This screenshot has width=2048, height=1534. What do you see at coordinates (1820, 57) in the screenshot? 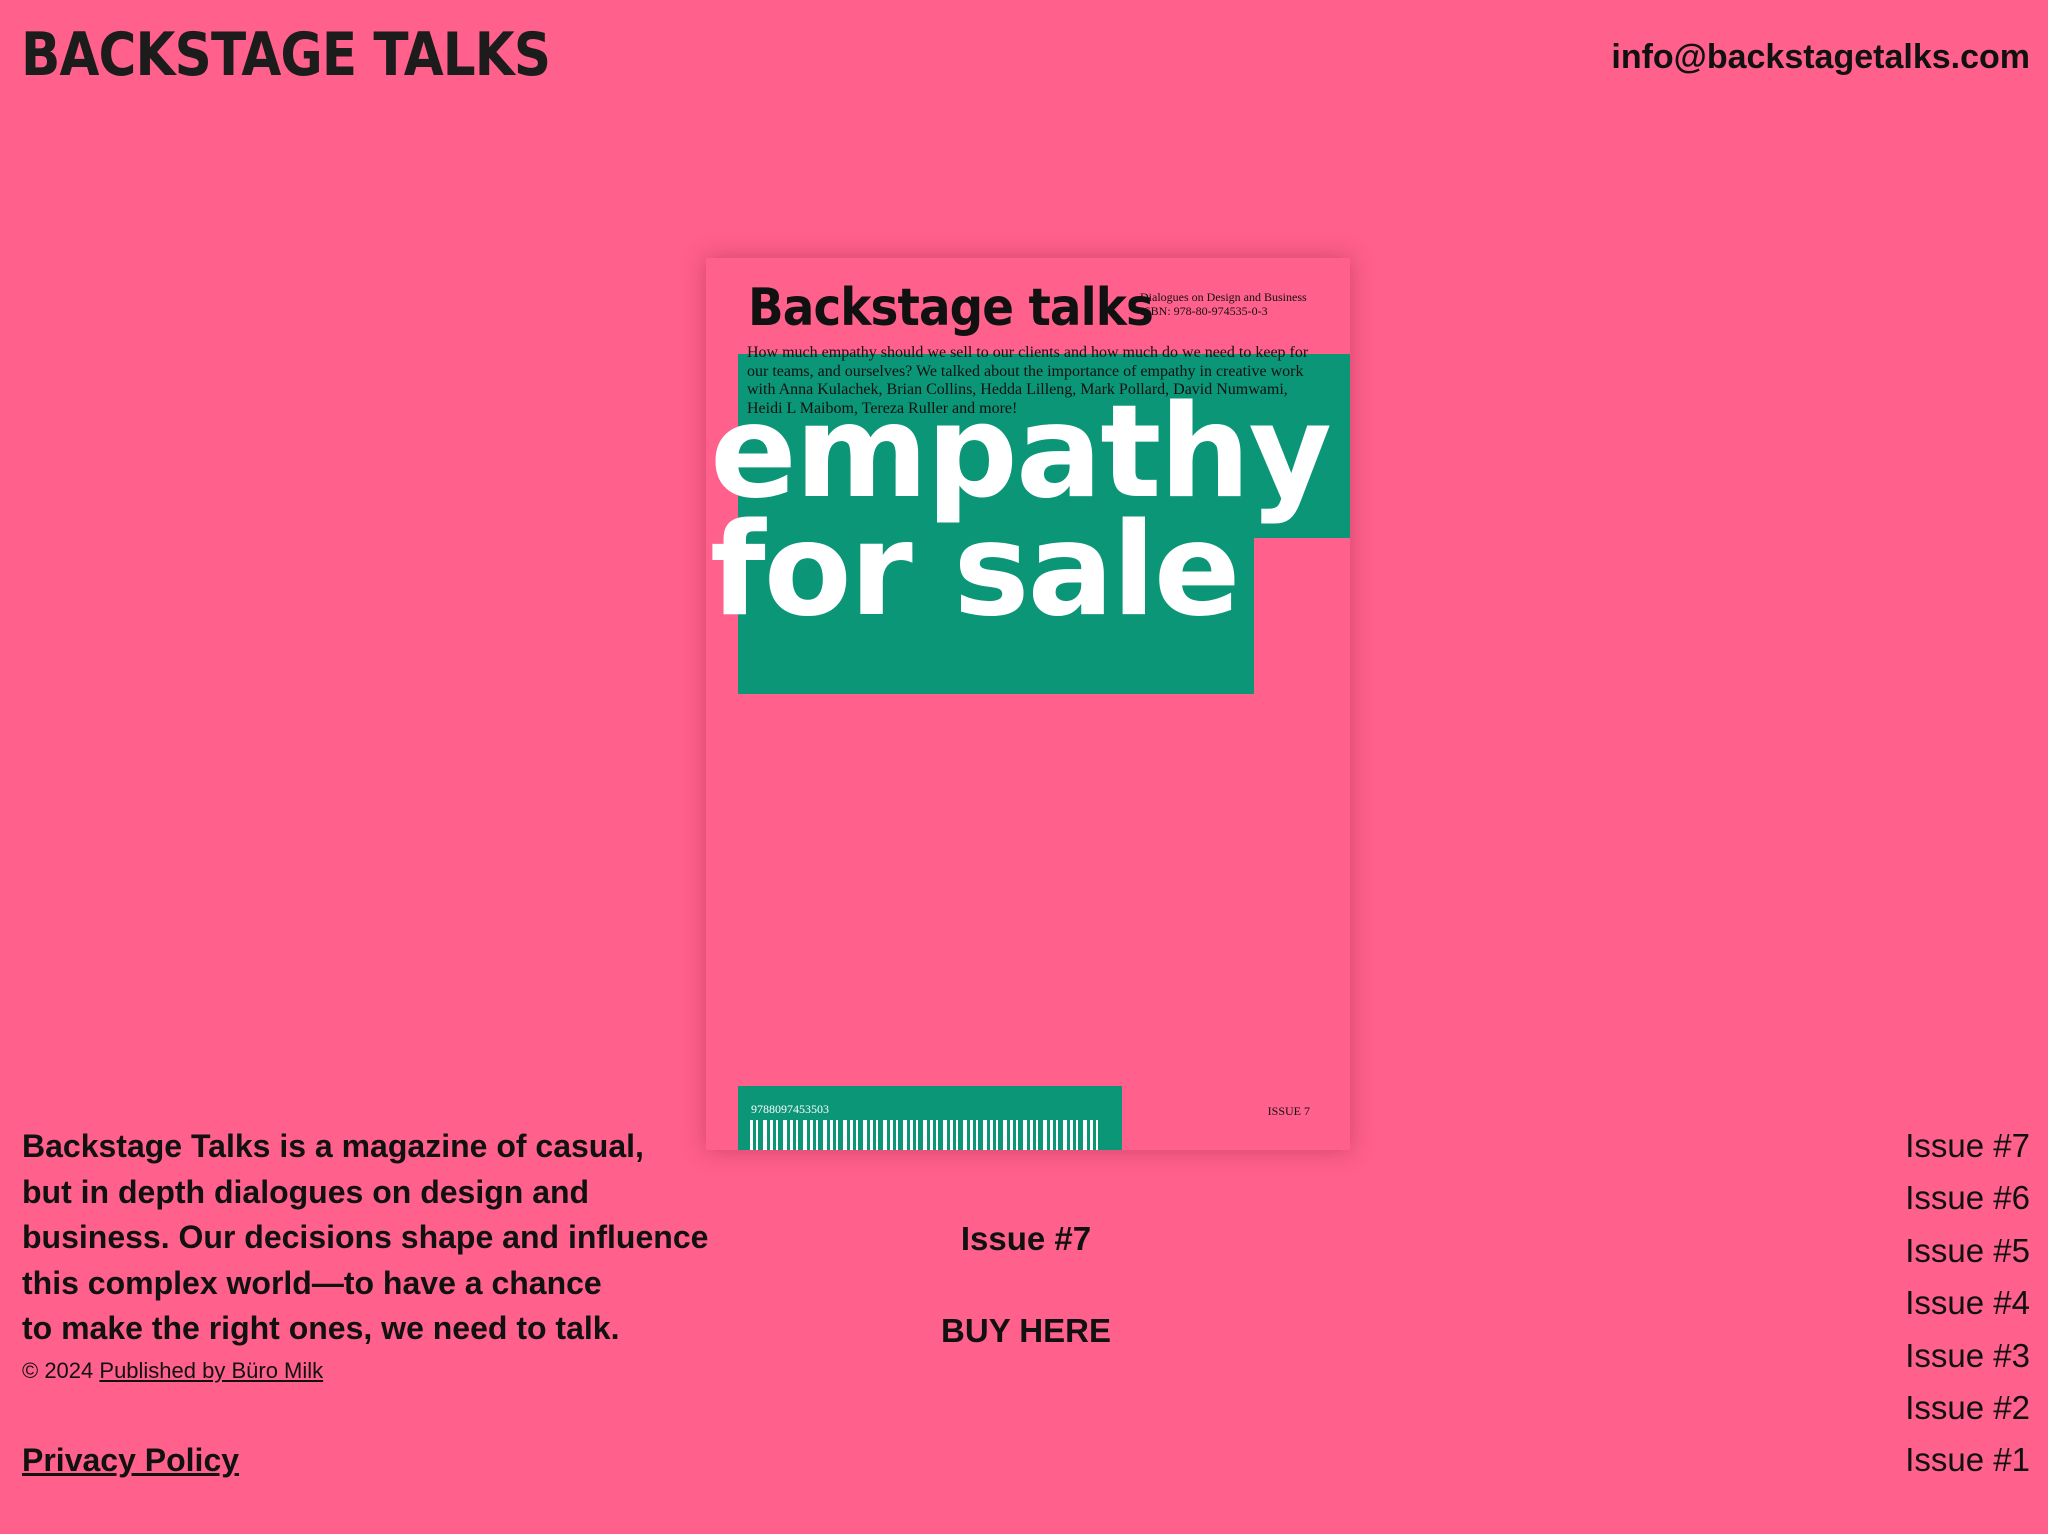
I see `contact-email-link: info@backstagetalks.com` at bounding box center [1820, 57].